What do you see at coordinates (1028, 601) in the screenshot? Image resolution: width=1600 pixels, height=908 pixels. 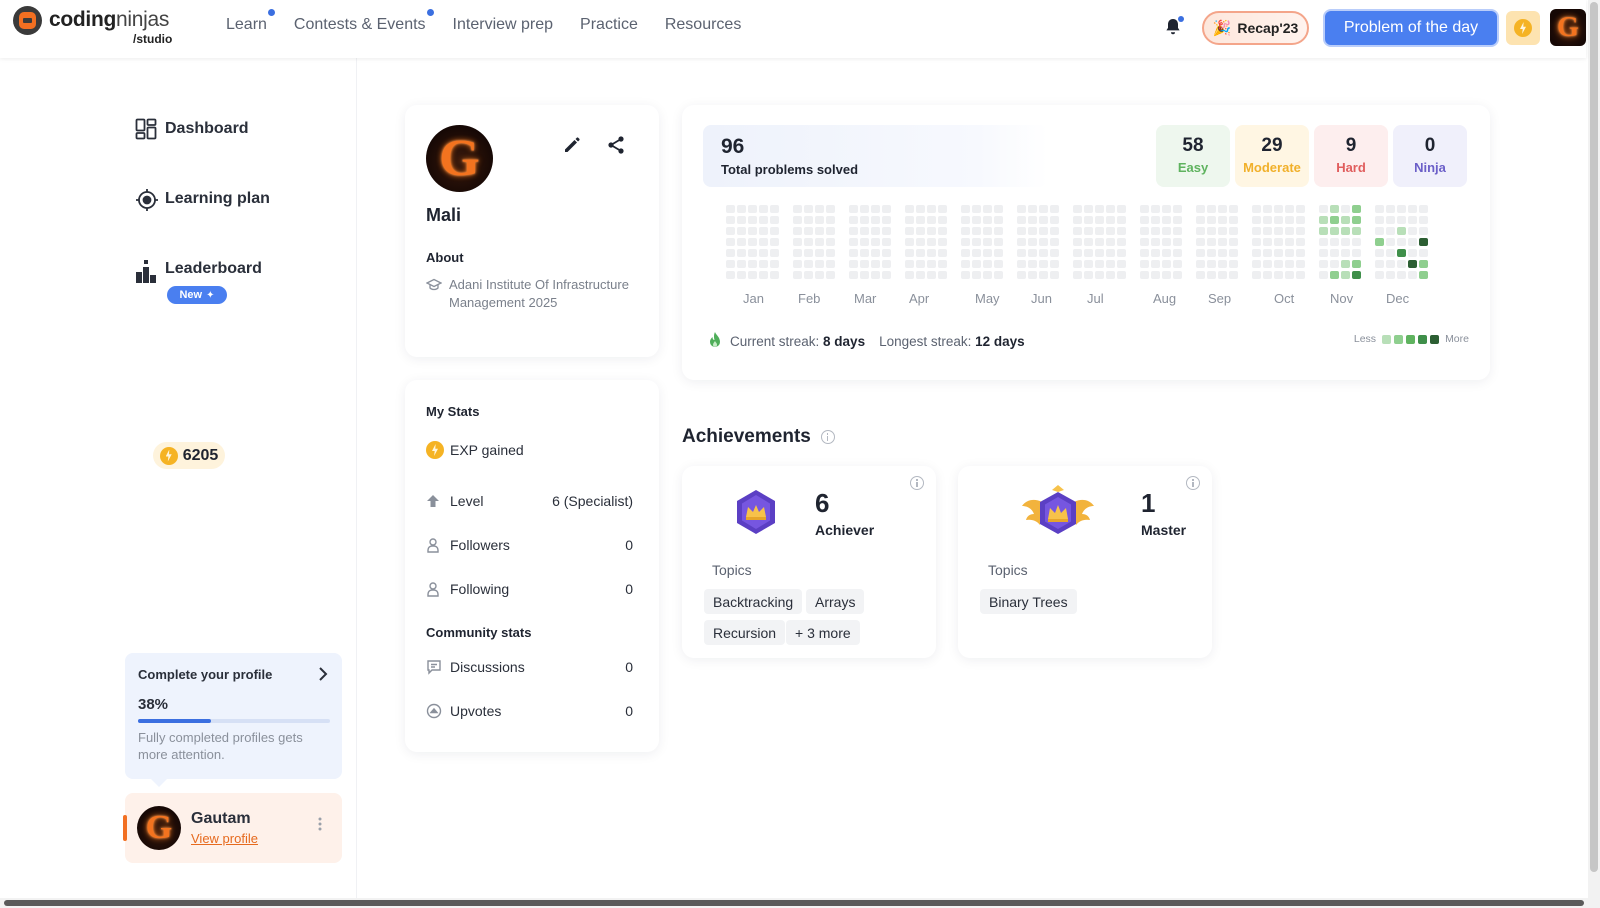 I see `topic-chip: Binary Trees` at bounding box center [1028, 601].